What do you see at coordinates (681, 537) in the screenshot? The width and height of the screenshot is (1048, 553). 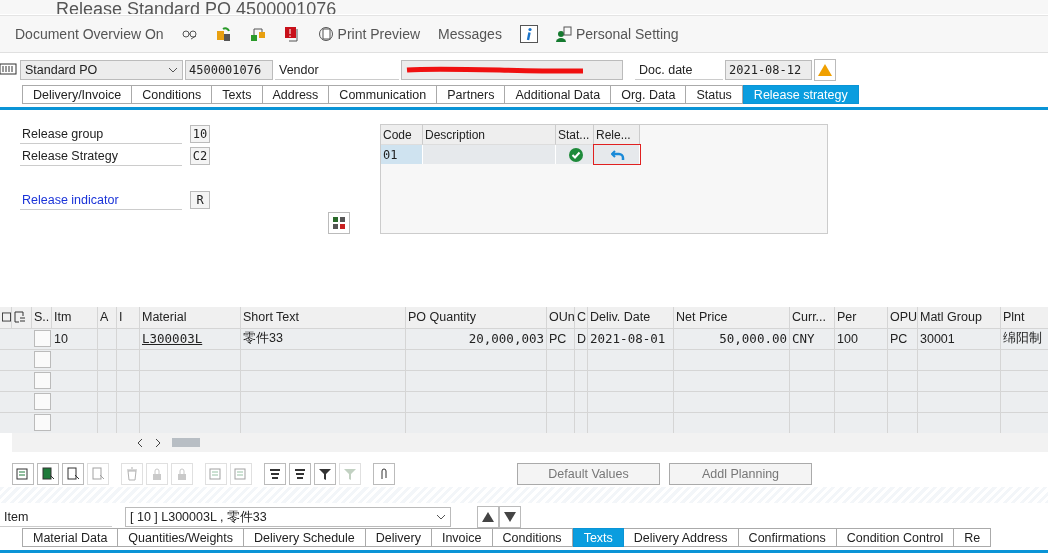 I see `tab: Delivery Address` at bounding box center [681, 537].